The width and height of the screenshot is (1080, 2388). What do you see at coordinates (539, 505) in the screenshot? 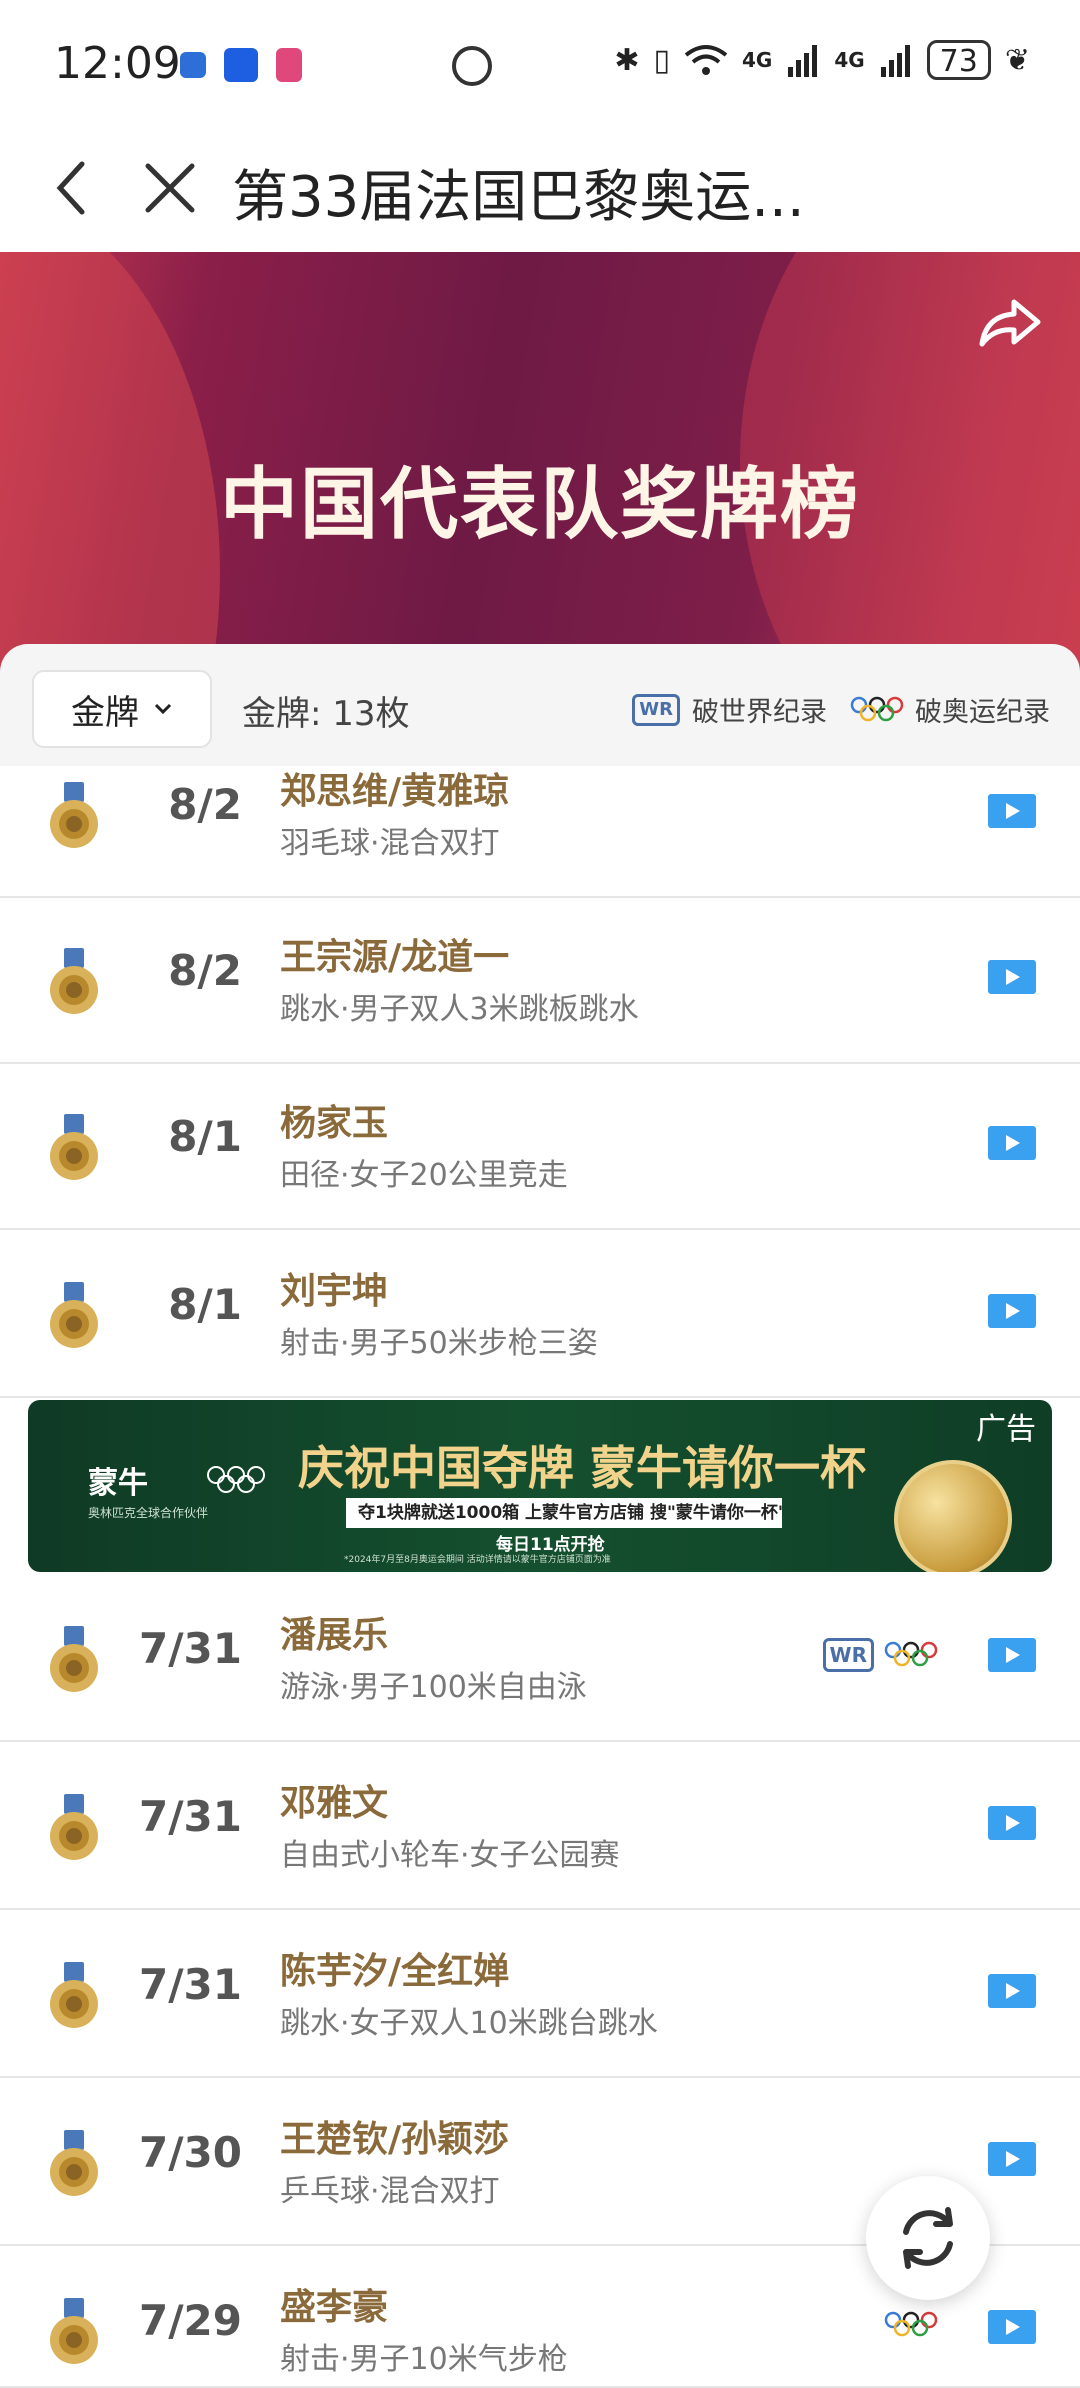
I see `banner-title: 中国代表队奖牌榜` at bounding box center [539, 505].